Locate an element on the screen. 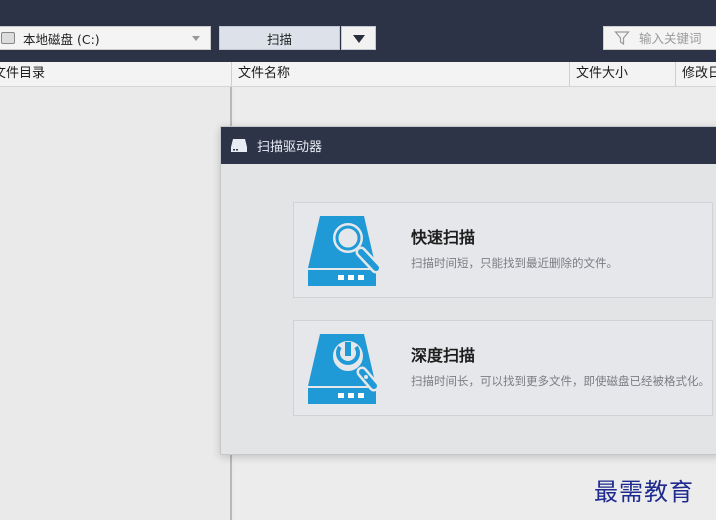 Image resolution: width=716 pixels, height=520 pixels. watermark: 最需教育 is located at coordinates (644, 492).